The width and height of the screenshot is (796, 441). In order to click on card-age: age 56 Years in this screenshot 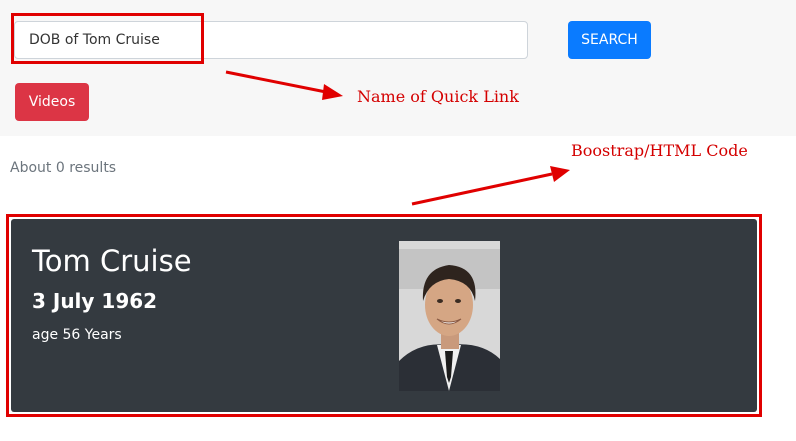, I will do `click(77, 335)`.